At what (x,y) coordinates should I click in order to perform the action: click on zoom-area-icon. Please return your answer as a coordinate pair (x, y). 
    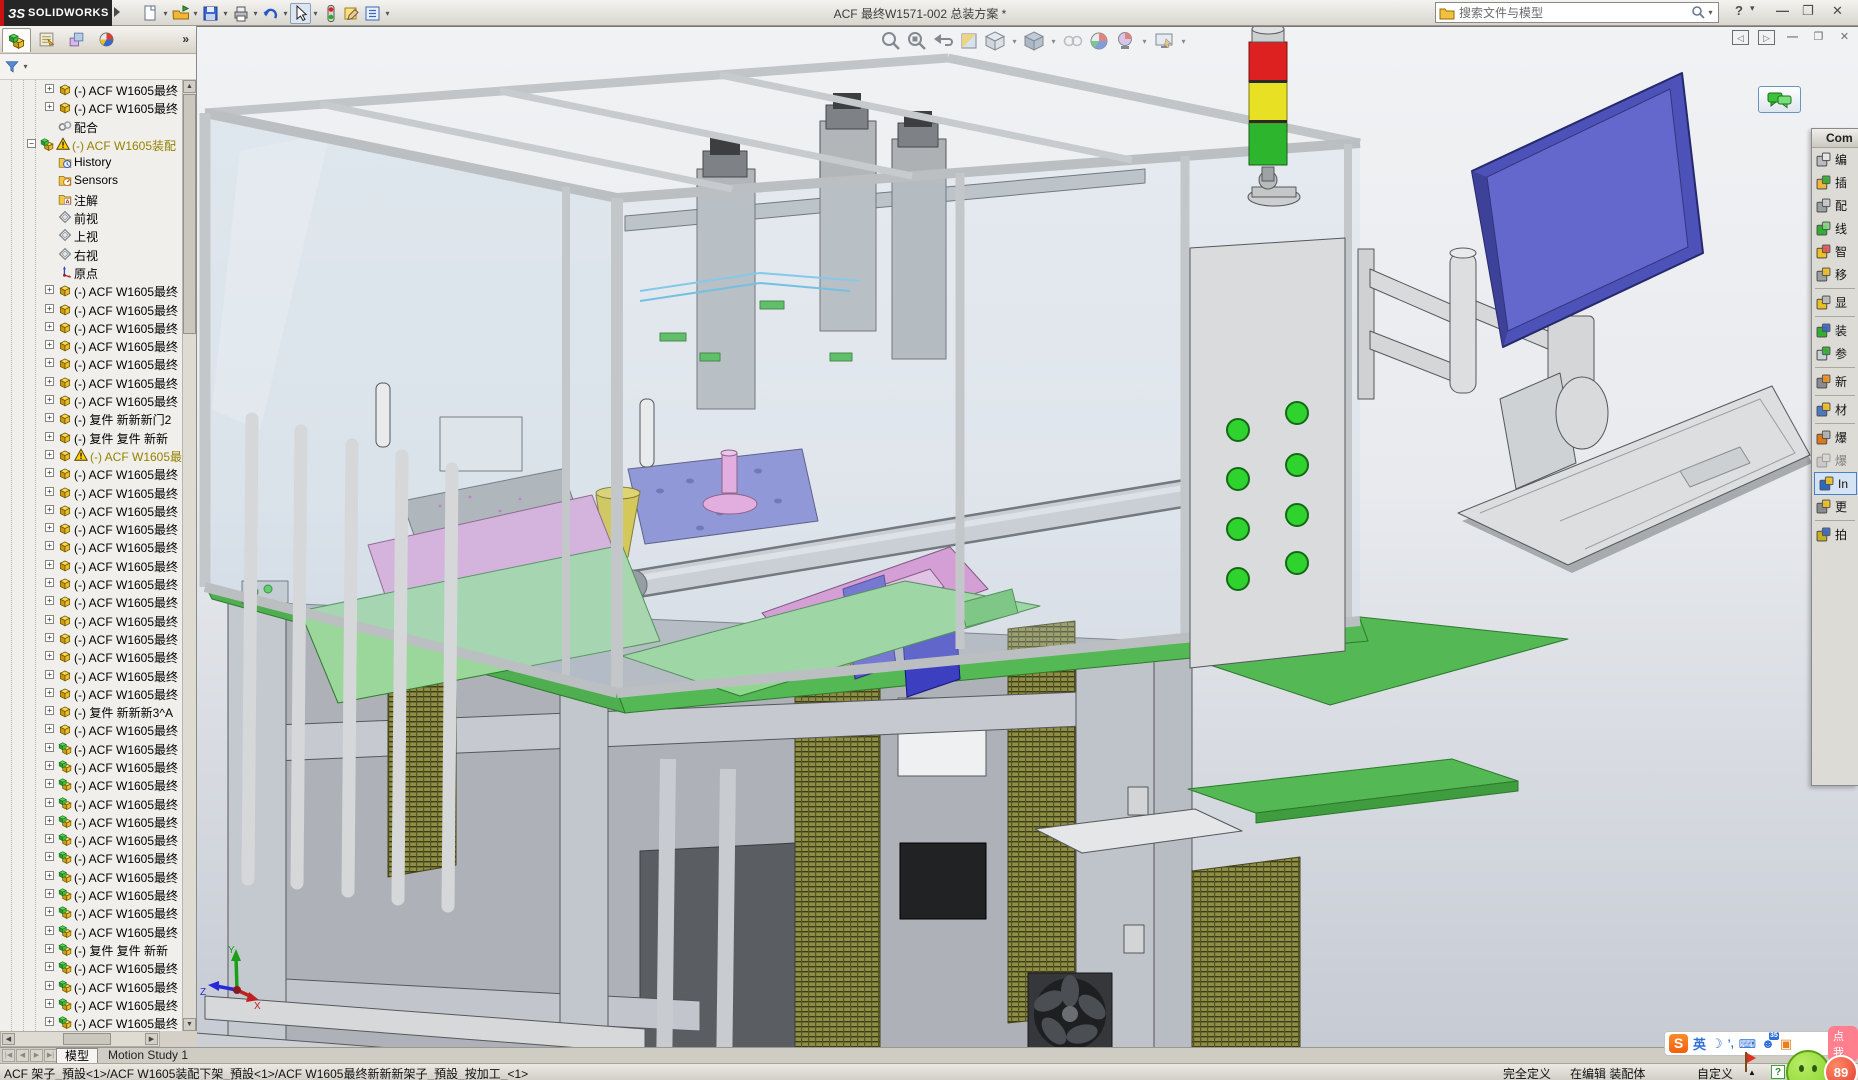
    Looking at the image, I should click on (917, 41).